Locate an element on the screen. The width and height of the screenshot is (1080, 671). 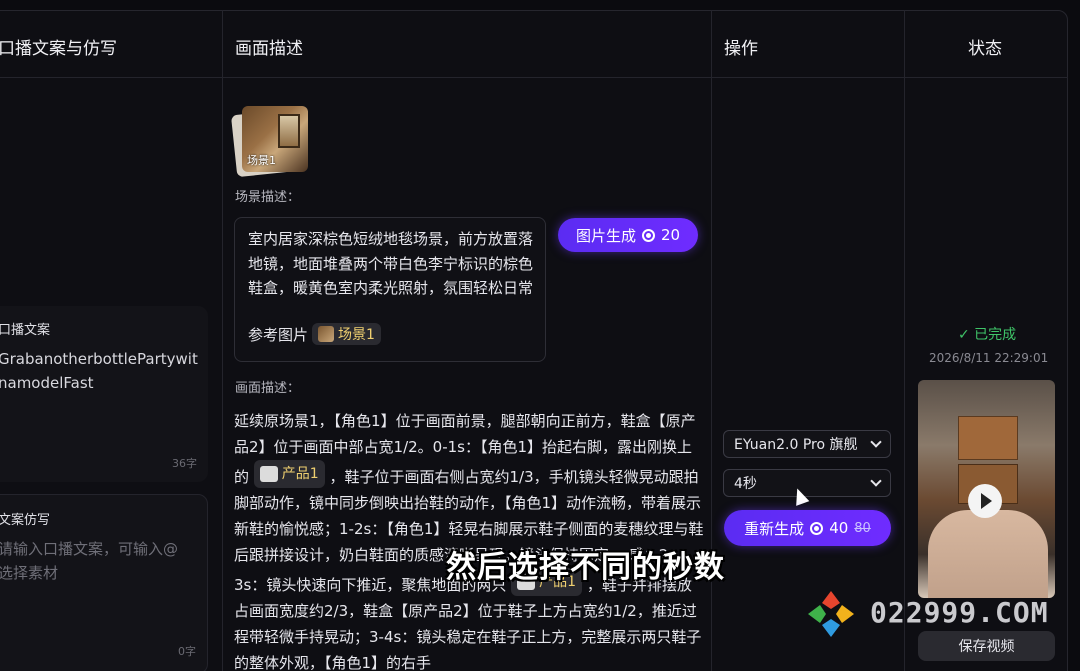
duration-select-value: 4秒 is located at coordinates (745, 484).